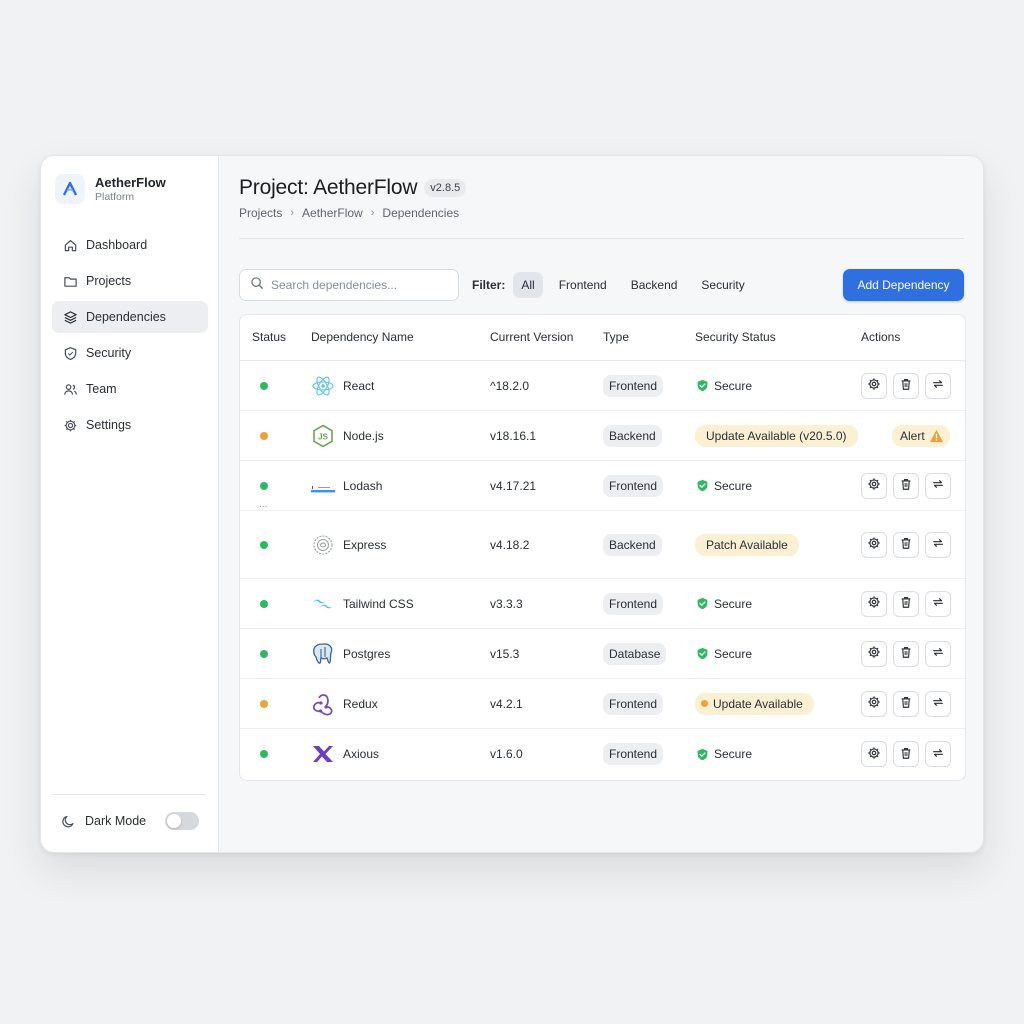  I want to click on dark-mode-toggle, so click(182, 821).